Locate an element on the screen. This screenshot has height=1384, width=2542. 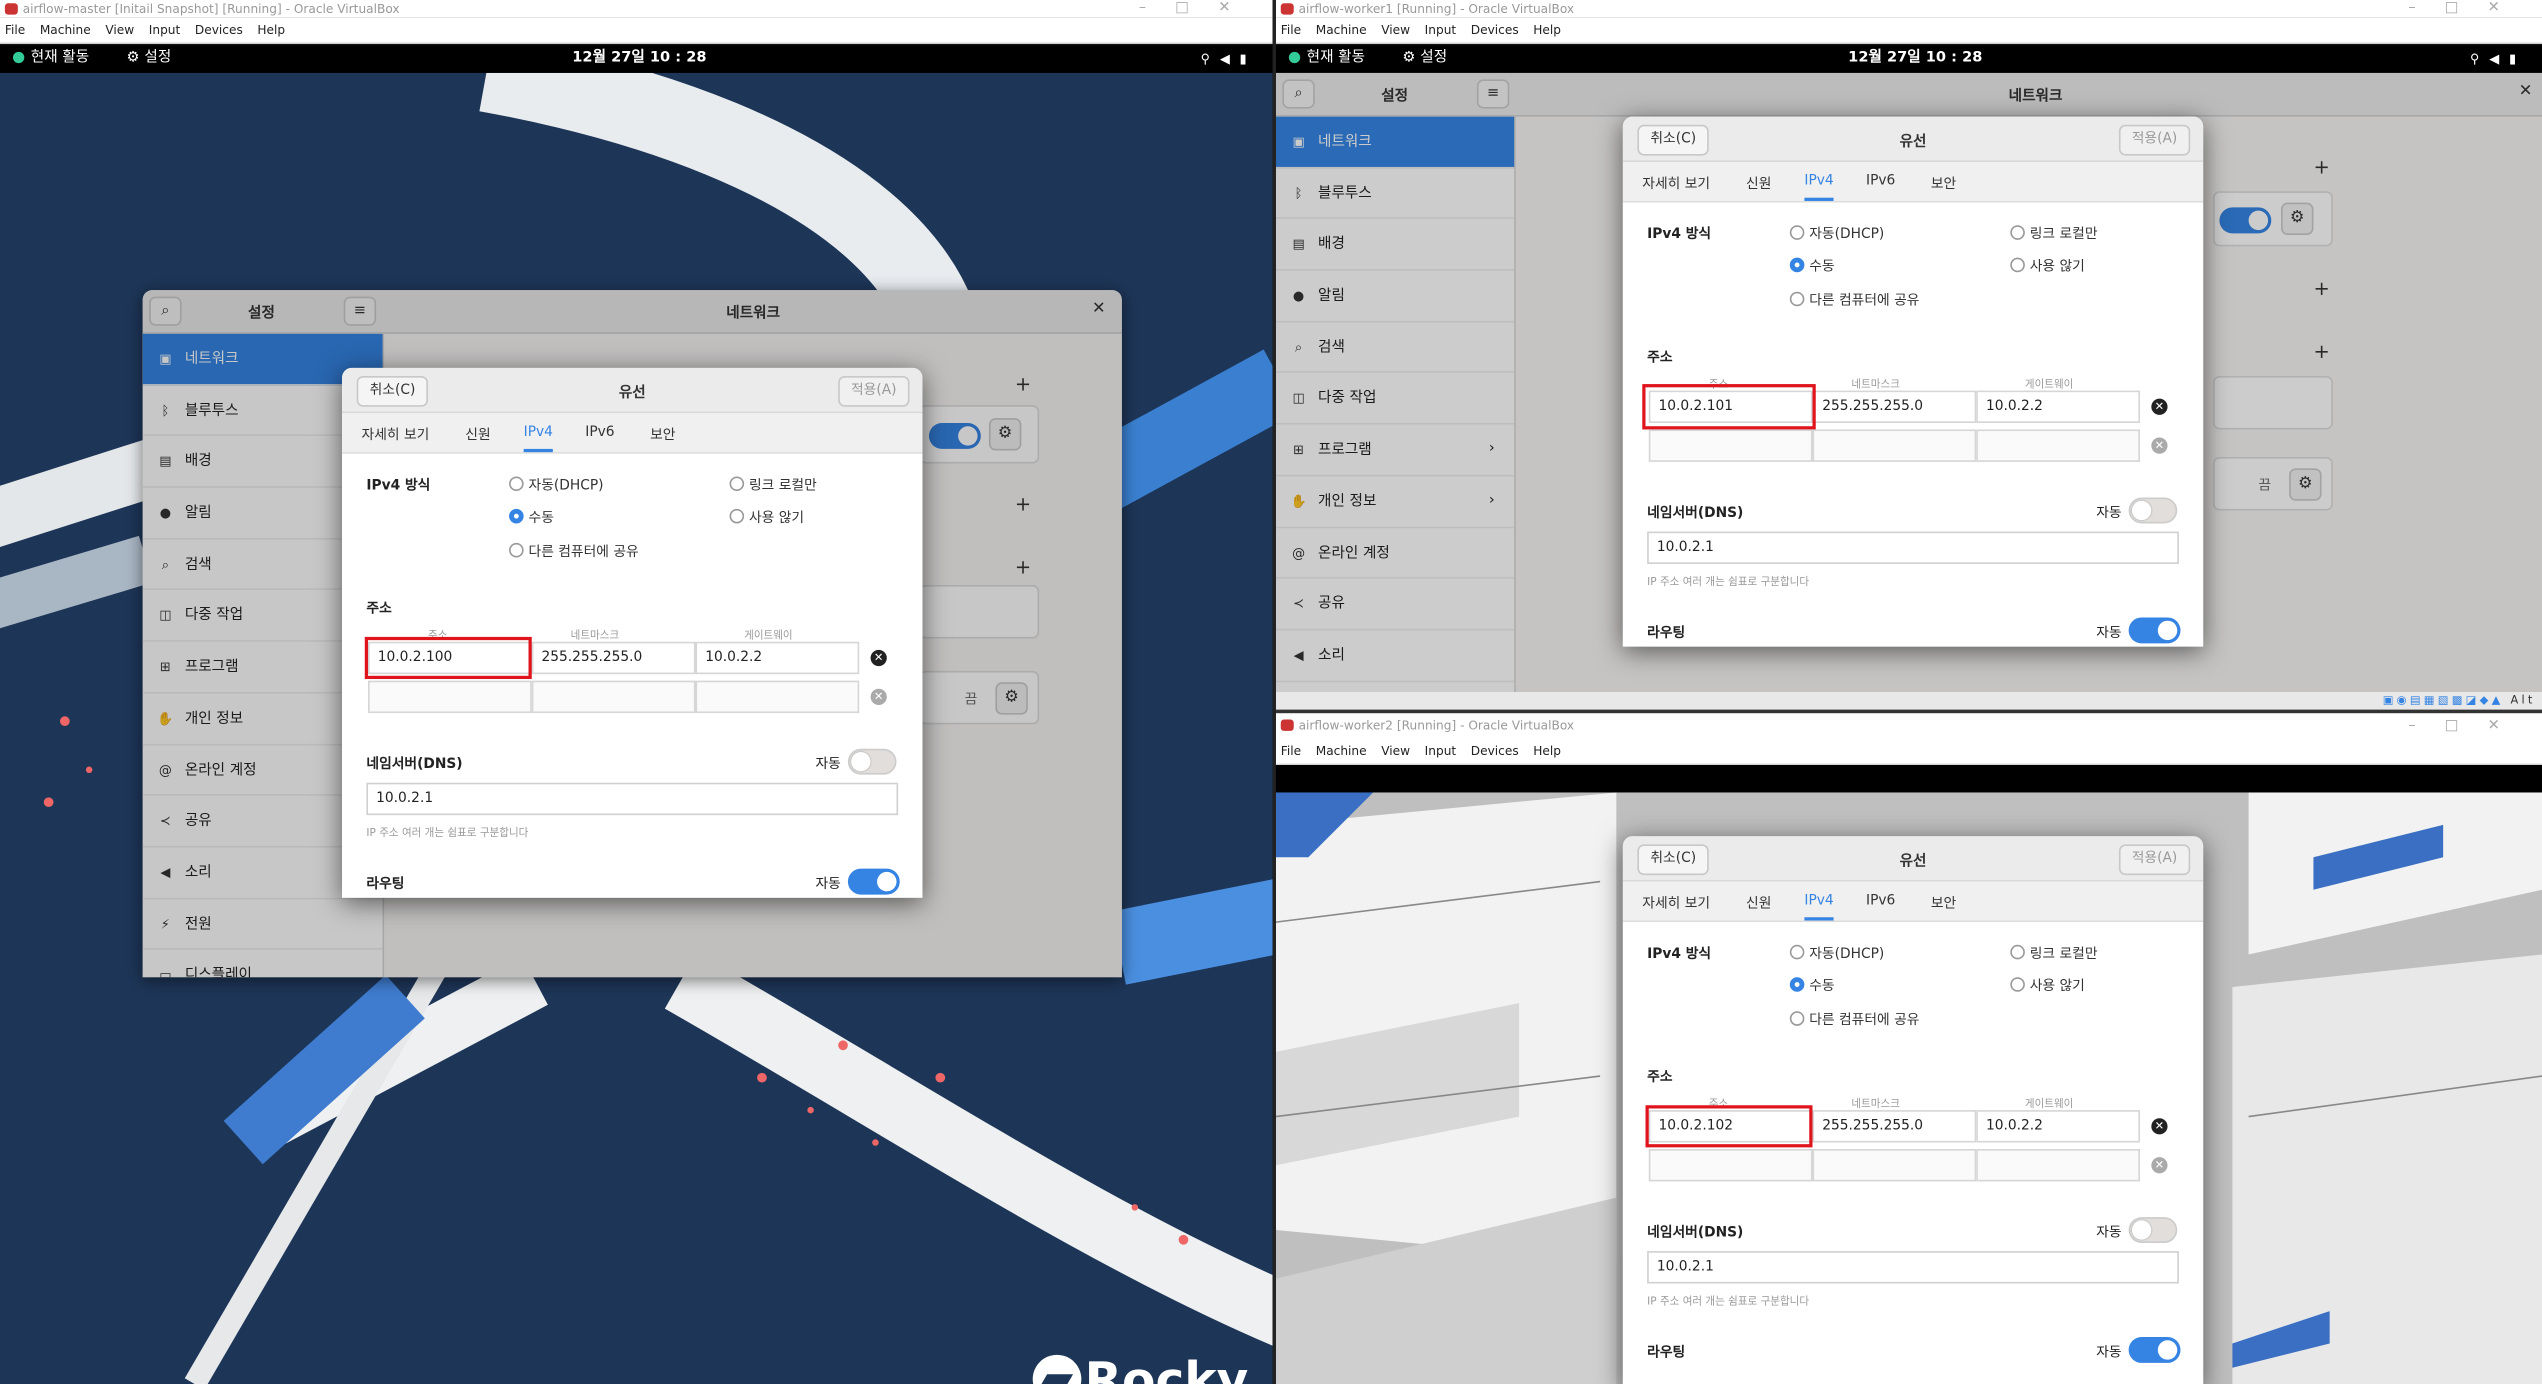
sidebar-item-notifications: ● 알림 is located at coordinates (1395, 297).